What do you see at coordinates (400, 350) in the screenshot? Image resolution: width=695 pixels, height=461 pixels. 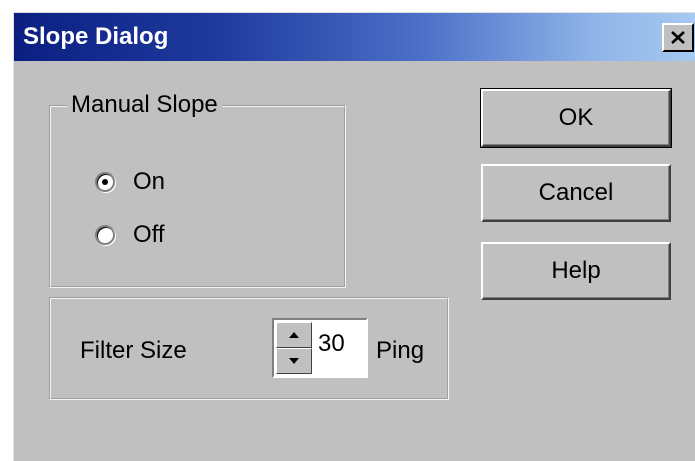 I see `filter-unit-label: Ping` at bounding box center [400, 350].